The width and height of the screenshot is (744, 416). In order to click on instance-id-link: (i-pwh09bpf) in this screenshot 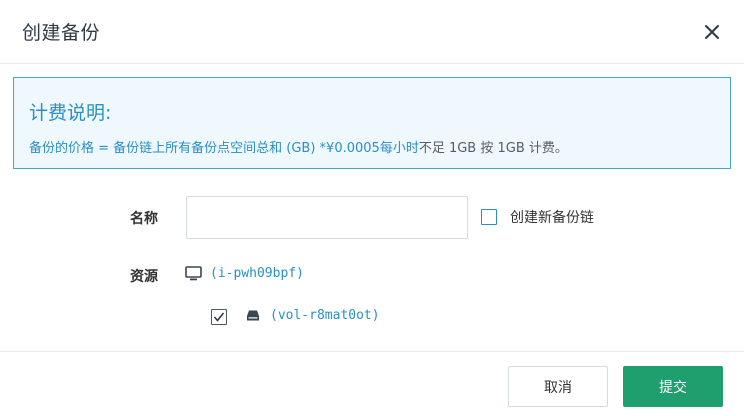, I will do `click(257, 273)`.